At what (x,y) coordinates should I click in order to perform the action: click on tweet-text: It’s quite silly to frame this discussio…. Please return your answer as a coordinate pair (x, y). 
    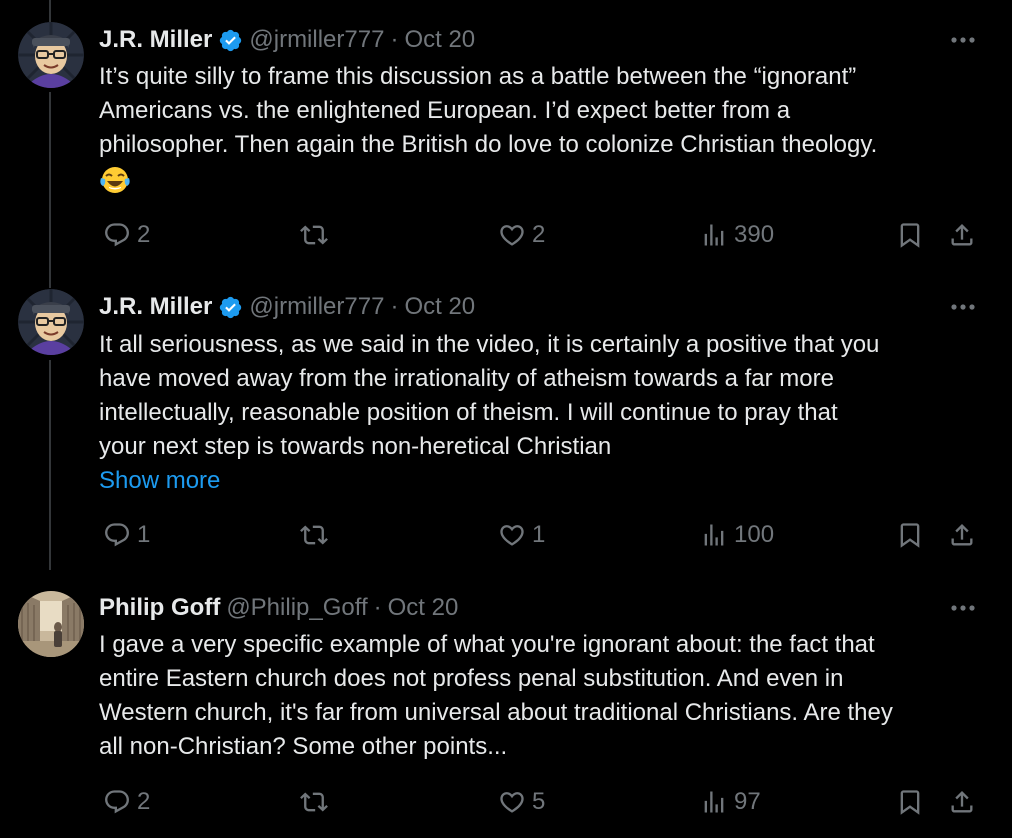
    Looking at the image, I should click on (539, 128).